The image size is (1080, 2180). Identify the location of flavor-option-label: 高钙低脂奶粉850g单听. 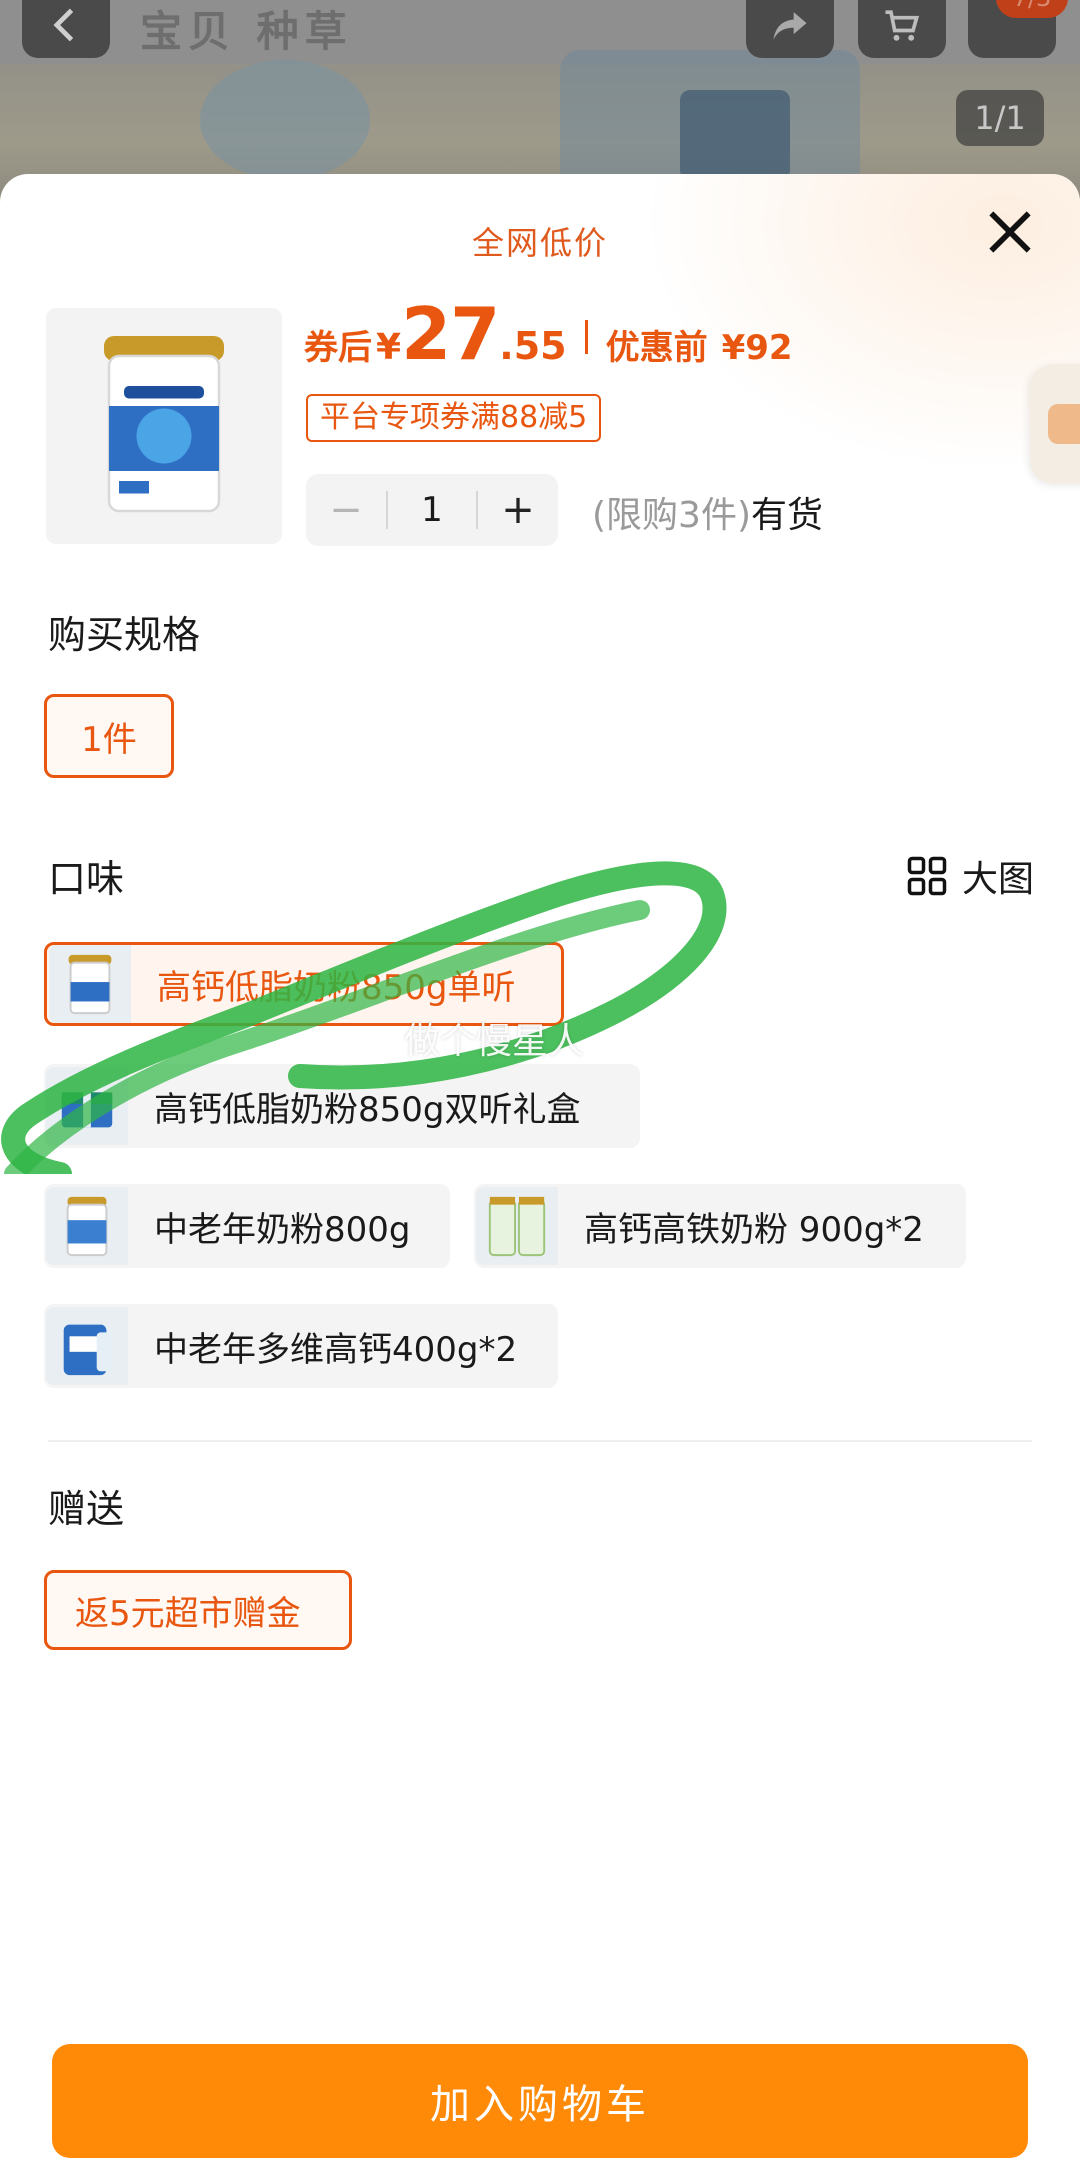
(336, 987).